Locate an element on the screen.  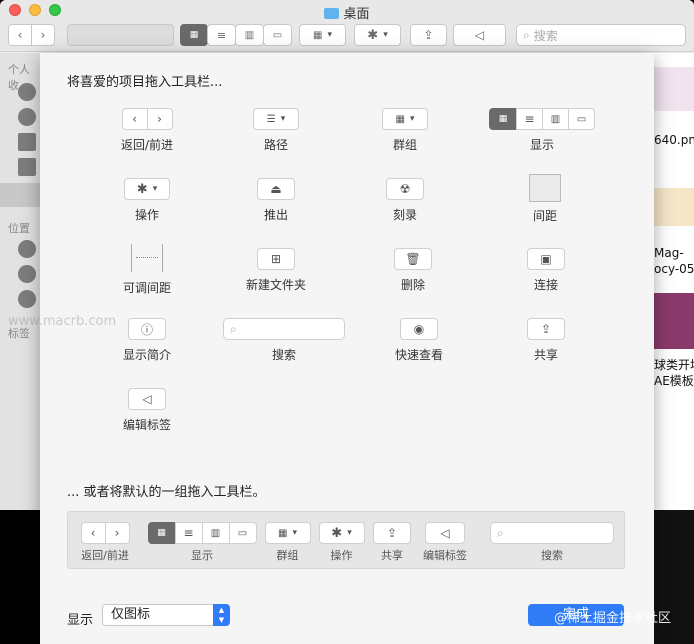
default-back-forward: ‹ › 返回/前进 is located at coordinates (105, 542).